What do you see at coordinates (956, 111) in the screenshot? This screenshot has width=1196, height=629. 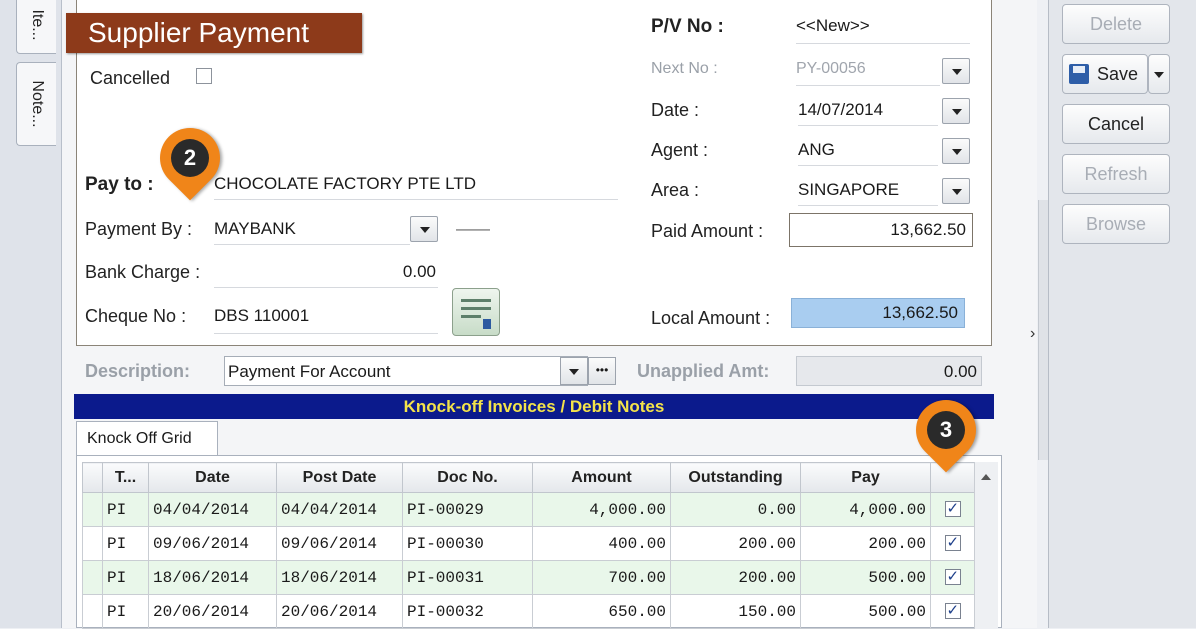 I see `date-dropdown` at bounding box center [956, 111].